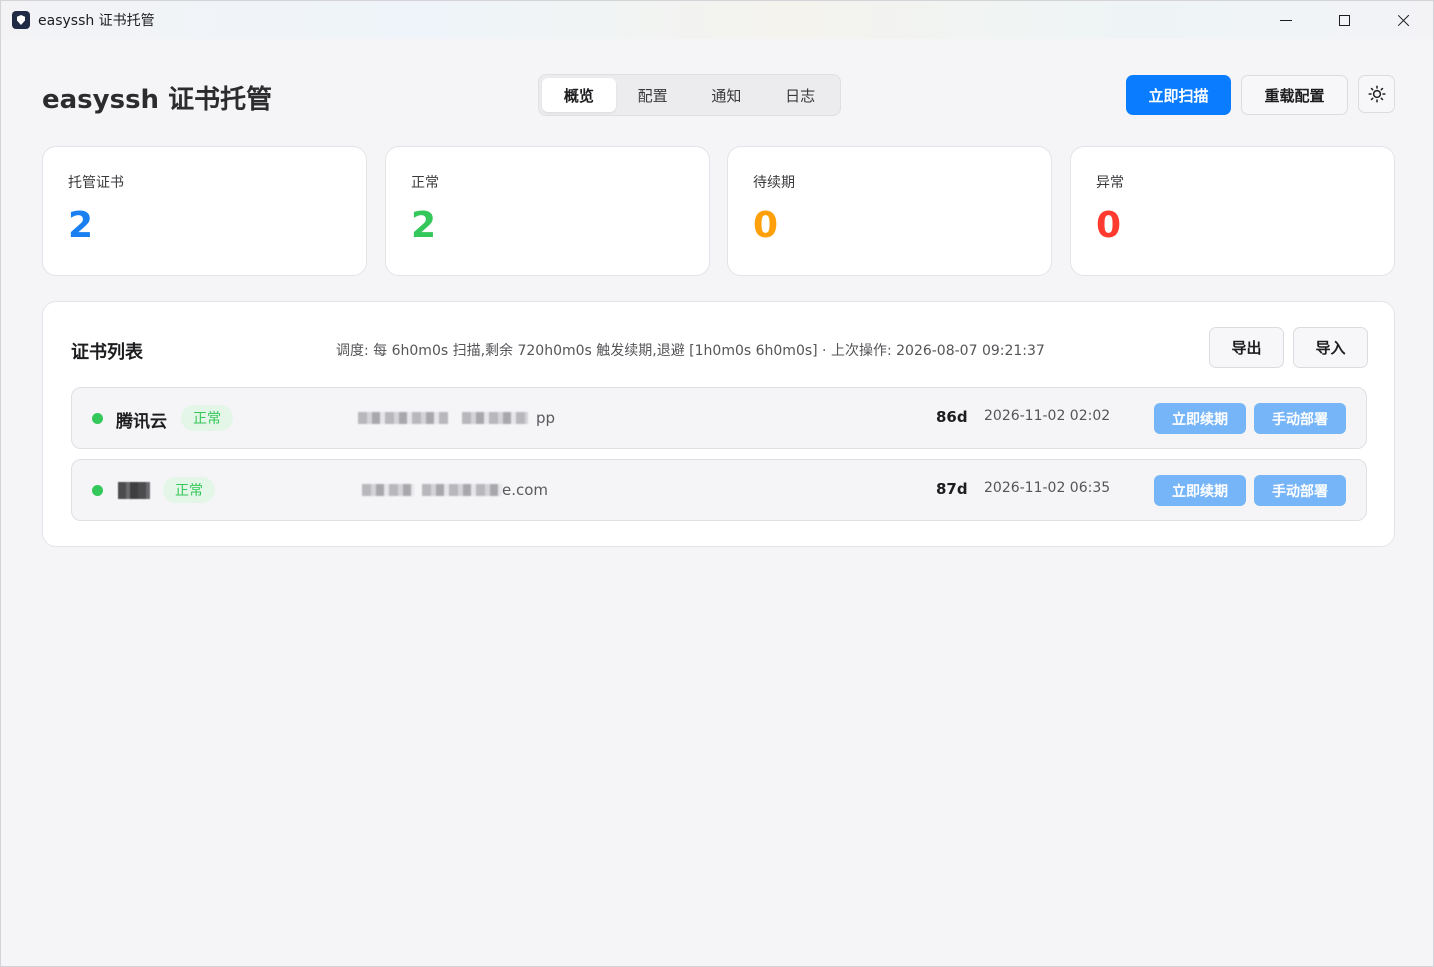 The image size is (1434, 967). Describe the element at coordinates (774, 183) in the screenshot. I see `stat-label: 待续期` at that location.